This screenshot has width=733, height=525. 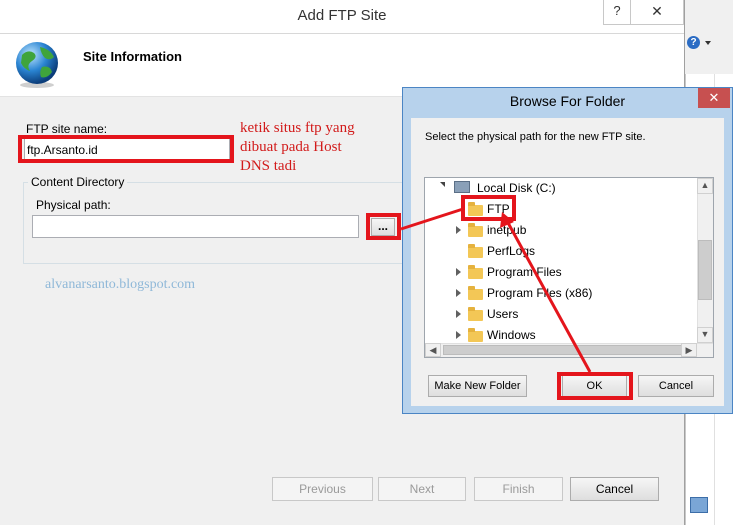 What do you see at coordinates (507, 220) in the screenshot?
I see `arrow-head-icon` at bounding box center [507, 220].